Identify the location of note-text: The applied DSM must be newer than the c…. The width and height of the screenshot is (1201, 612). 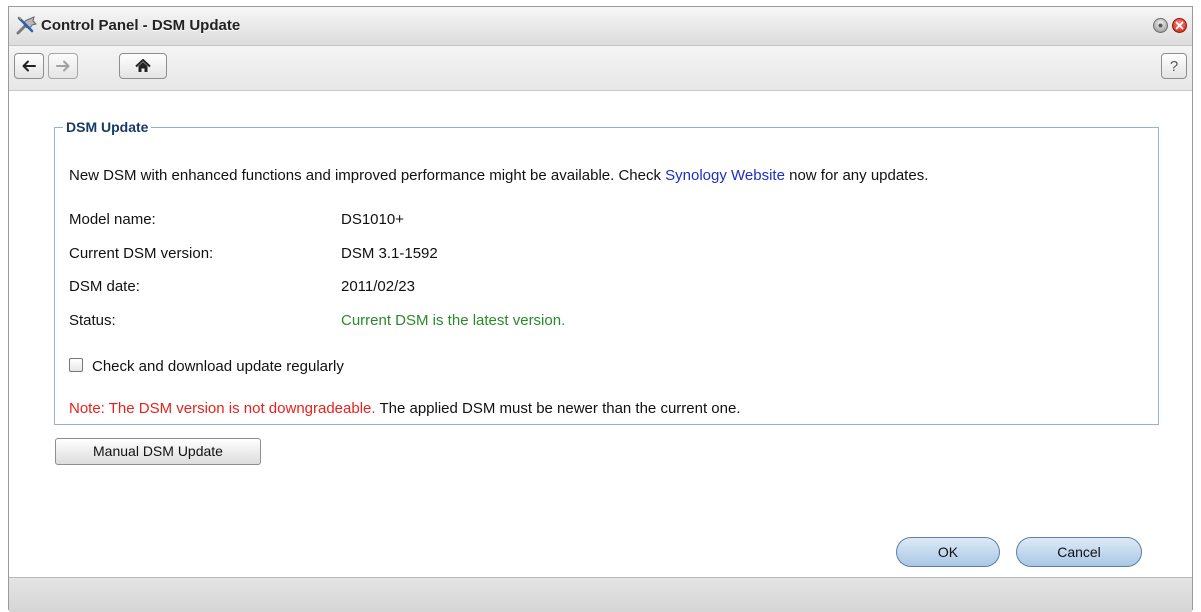
(558, 408).